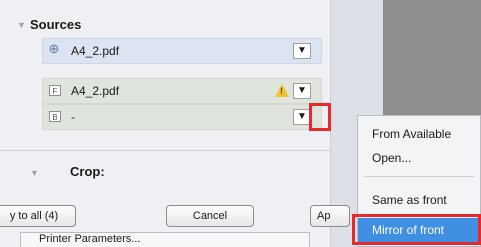 The image size is (481, 247). What do you see at coordinates (419, 176) in the screenshot?
I see `menu-separator` at bounding box center [419, 176].